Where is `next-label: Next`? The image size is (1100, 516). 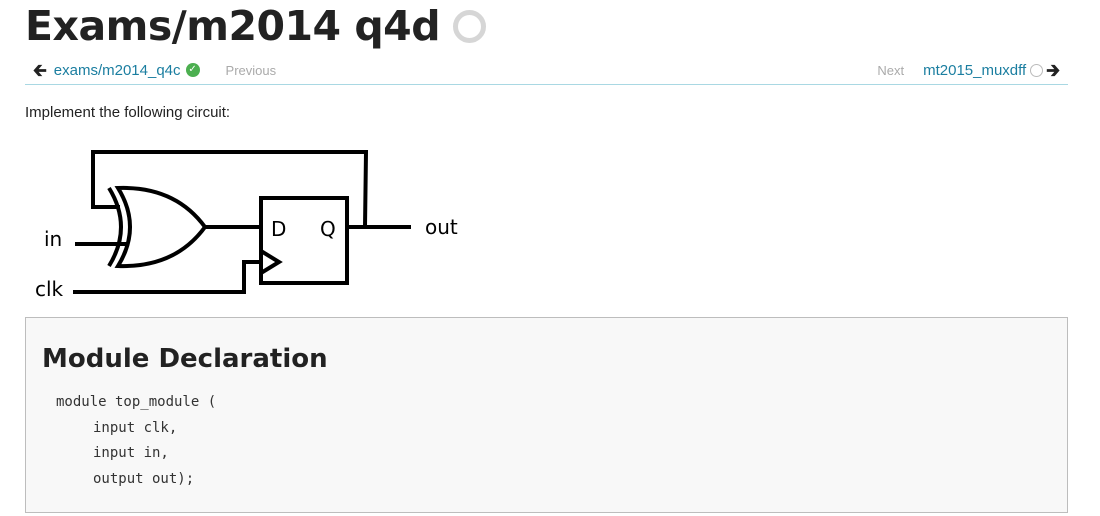 next-label: Next is located at coordinates (891, 70).